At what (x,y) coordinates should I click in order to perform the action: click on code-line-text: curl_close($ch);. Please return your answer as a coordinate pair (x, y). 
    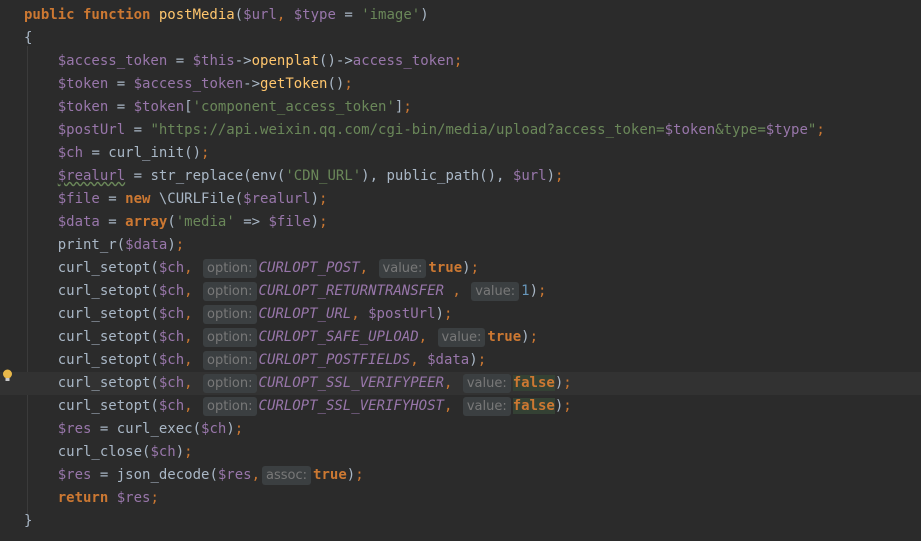
    Looking at the image, I should click on (108, 452).